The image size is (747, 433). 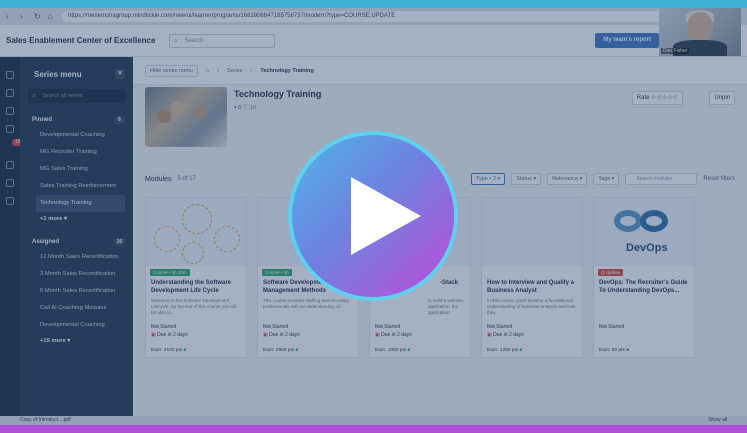 I want to click on play-icon, so click(x=386, y=216).